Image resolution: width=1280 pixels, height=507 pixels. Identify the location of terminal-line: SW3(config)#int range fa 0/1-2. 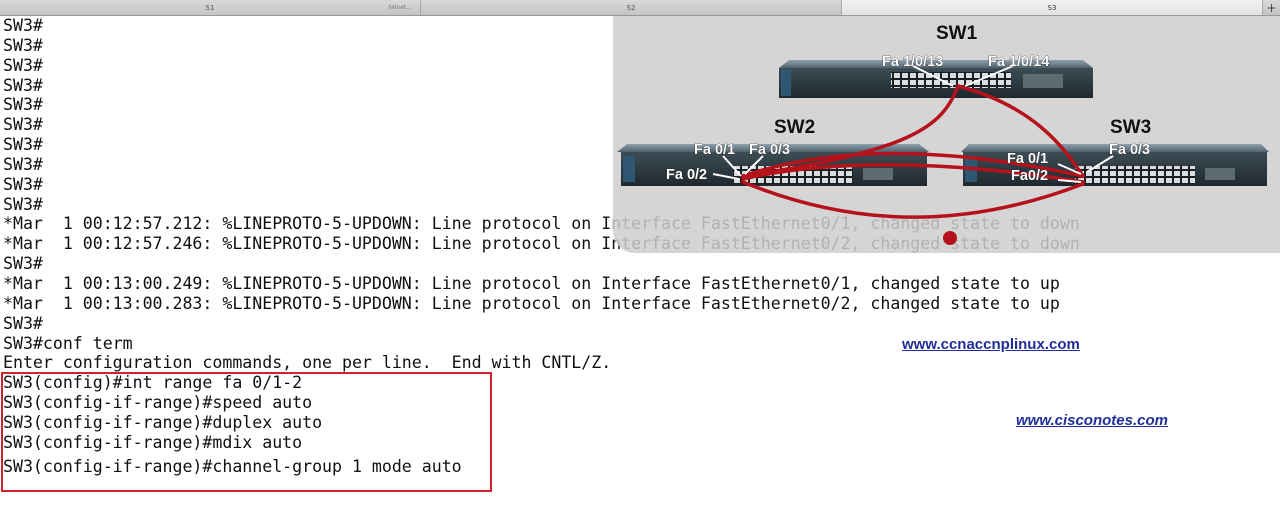
(153, 383).